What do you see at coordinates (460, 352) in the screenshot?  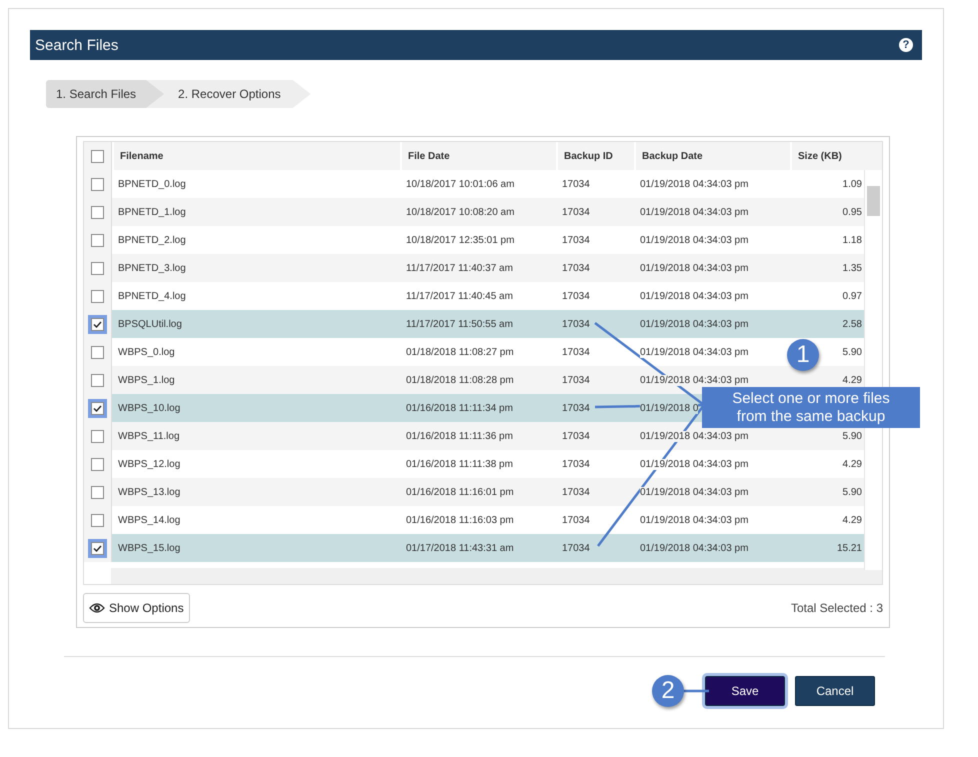 I see `table-cell: 01/18/2018 11:08:27 pm` at bounding box center [460, 352].